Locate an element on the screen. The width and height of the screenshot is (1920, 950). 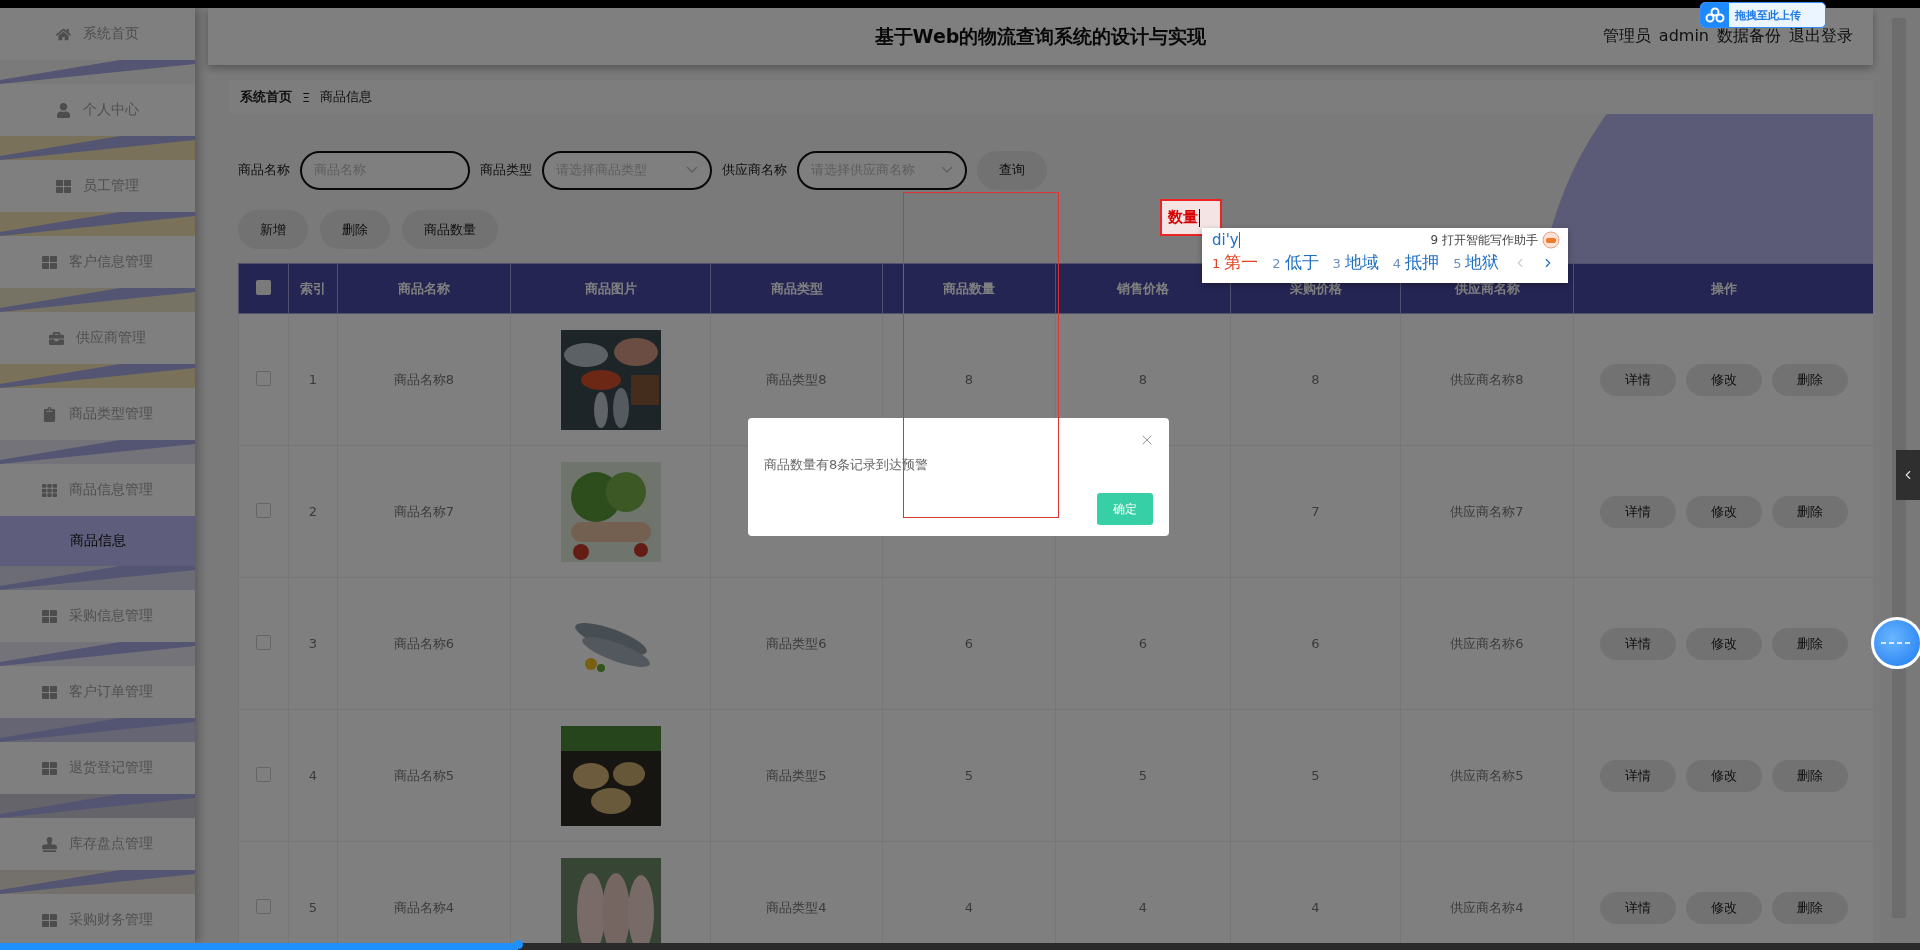
search-button: 查询 is located at coordinates (1012, 170).